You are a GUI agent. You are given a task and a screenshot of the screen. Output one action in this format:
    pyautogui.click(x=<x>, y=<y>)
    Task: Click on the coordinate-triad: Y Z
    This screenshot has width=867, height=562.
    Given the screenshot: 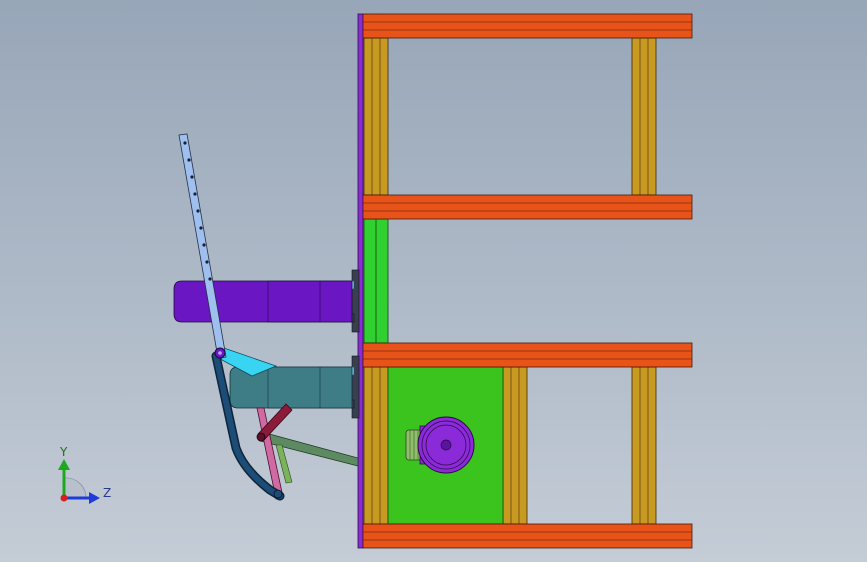 What is the action you would take?
    pyautogui.click(x=84, y=474)
    